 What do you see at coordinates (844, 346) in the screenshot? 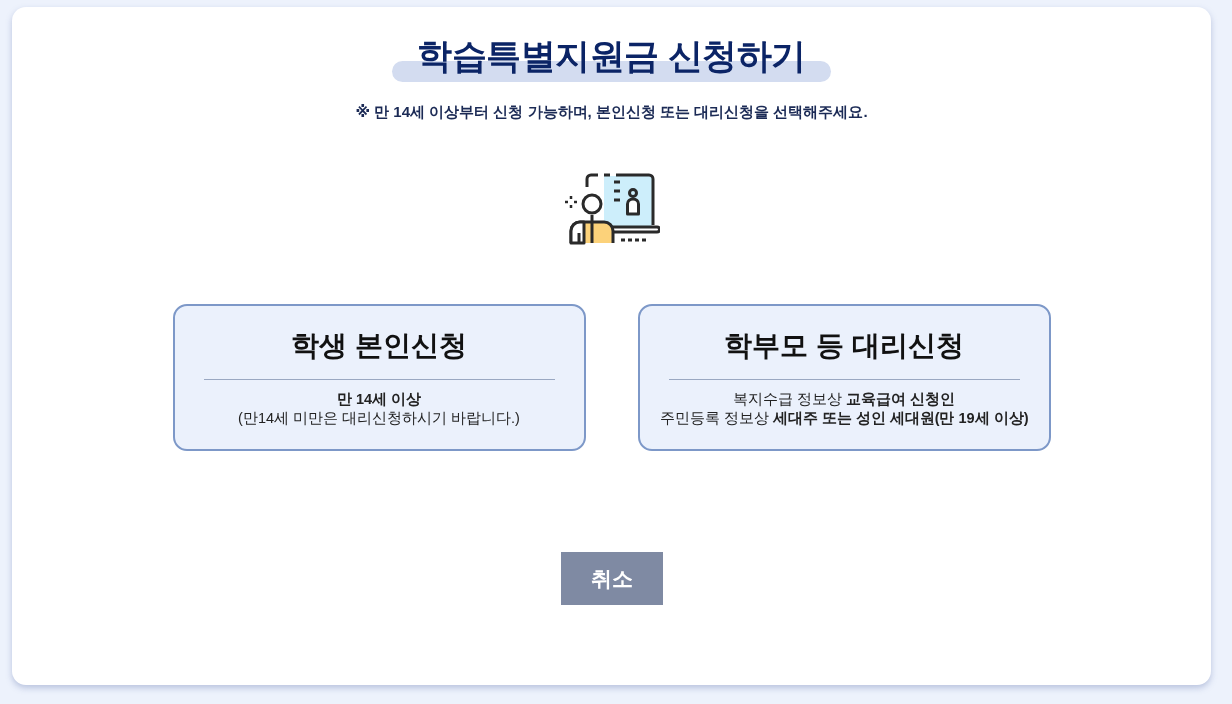
I see `option-title: 학부모 등 대리신청` at bounding box center [844, 346].